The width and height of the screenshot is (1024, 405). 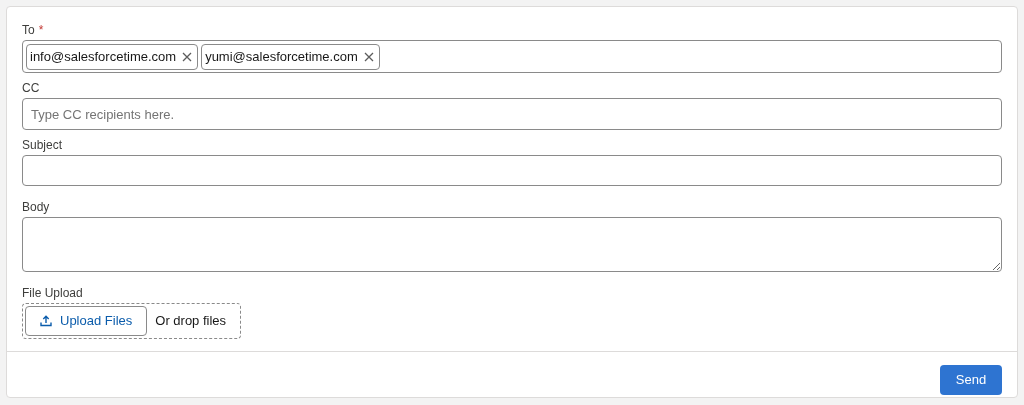 I want to click on file-drop-zone: Upload Files Or drop files, so click(x=132, y=321).